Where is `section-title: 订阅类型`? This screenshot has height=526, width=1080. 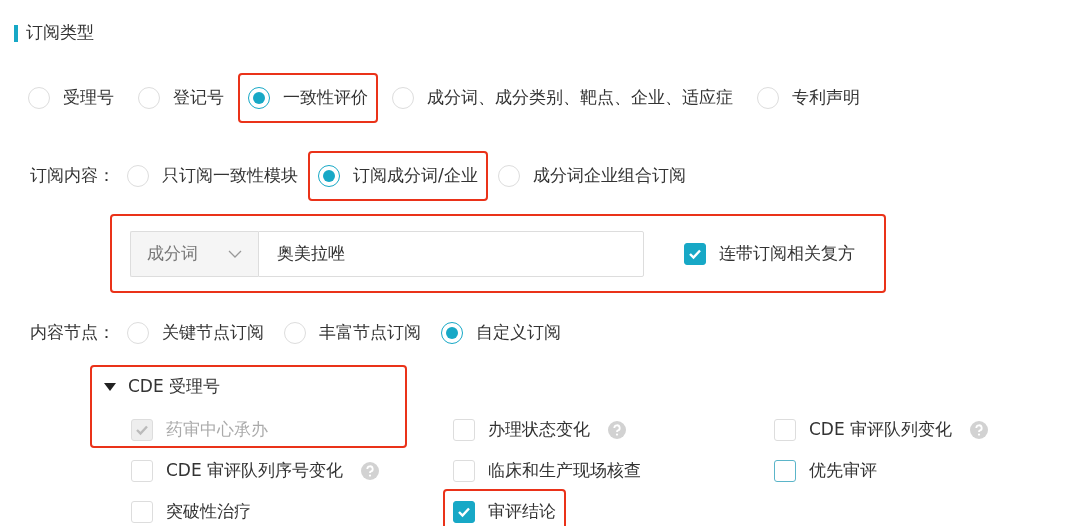 section-title: 订阅类型 is located at coordinates (60, 33).